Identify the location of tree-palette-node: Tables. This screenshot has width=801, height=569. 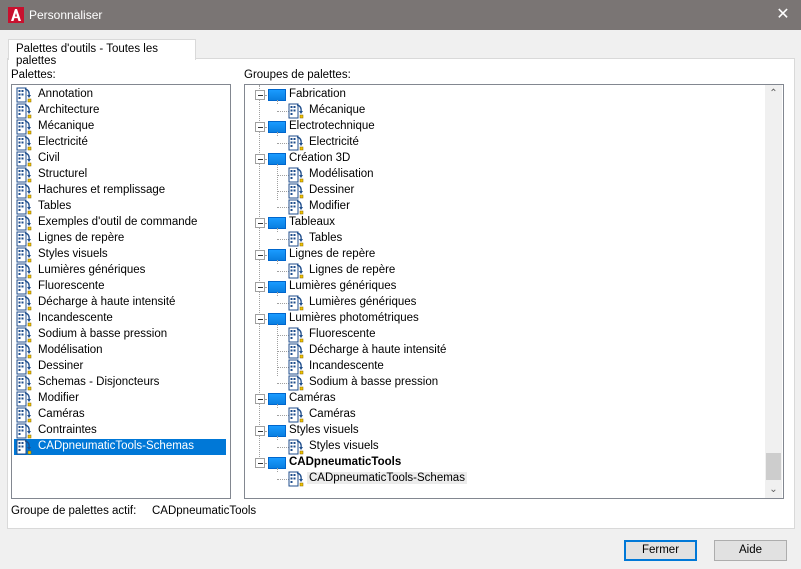
(502, 239).